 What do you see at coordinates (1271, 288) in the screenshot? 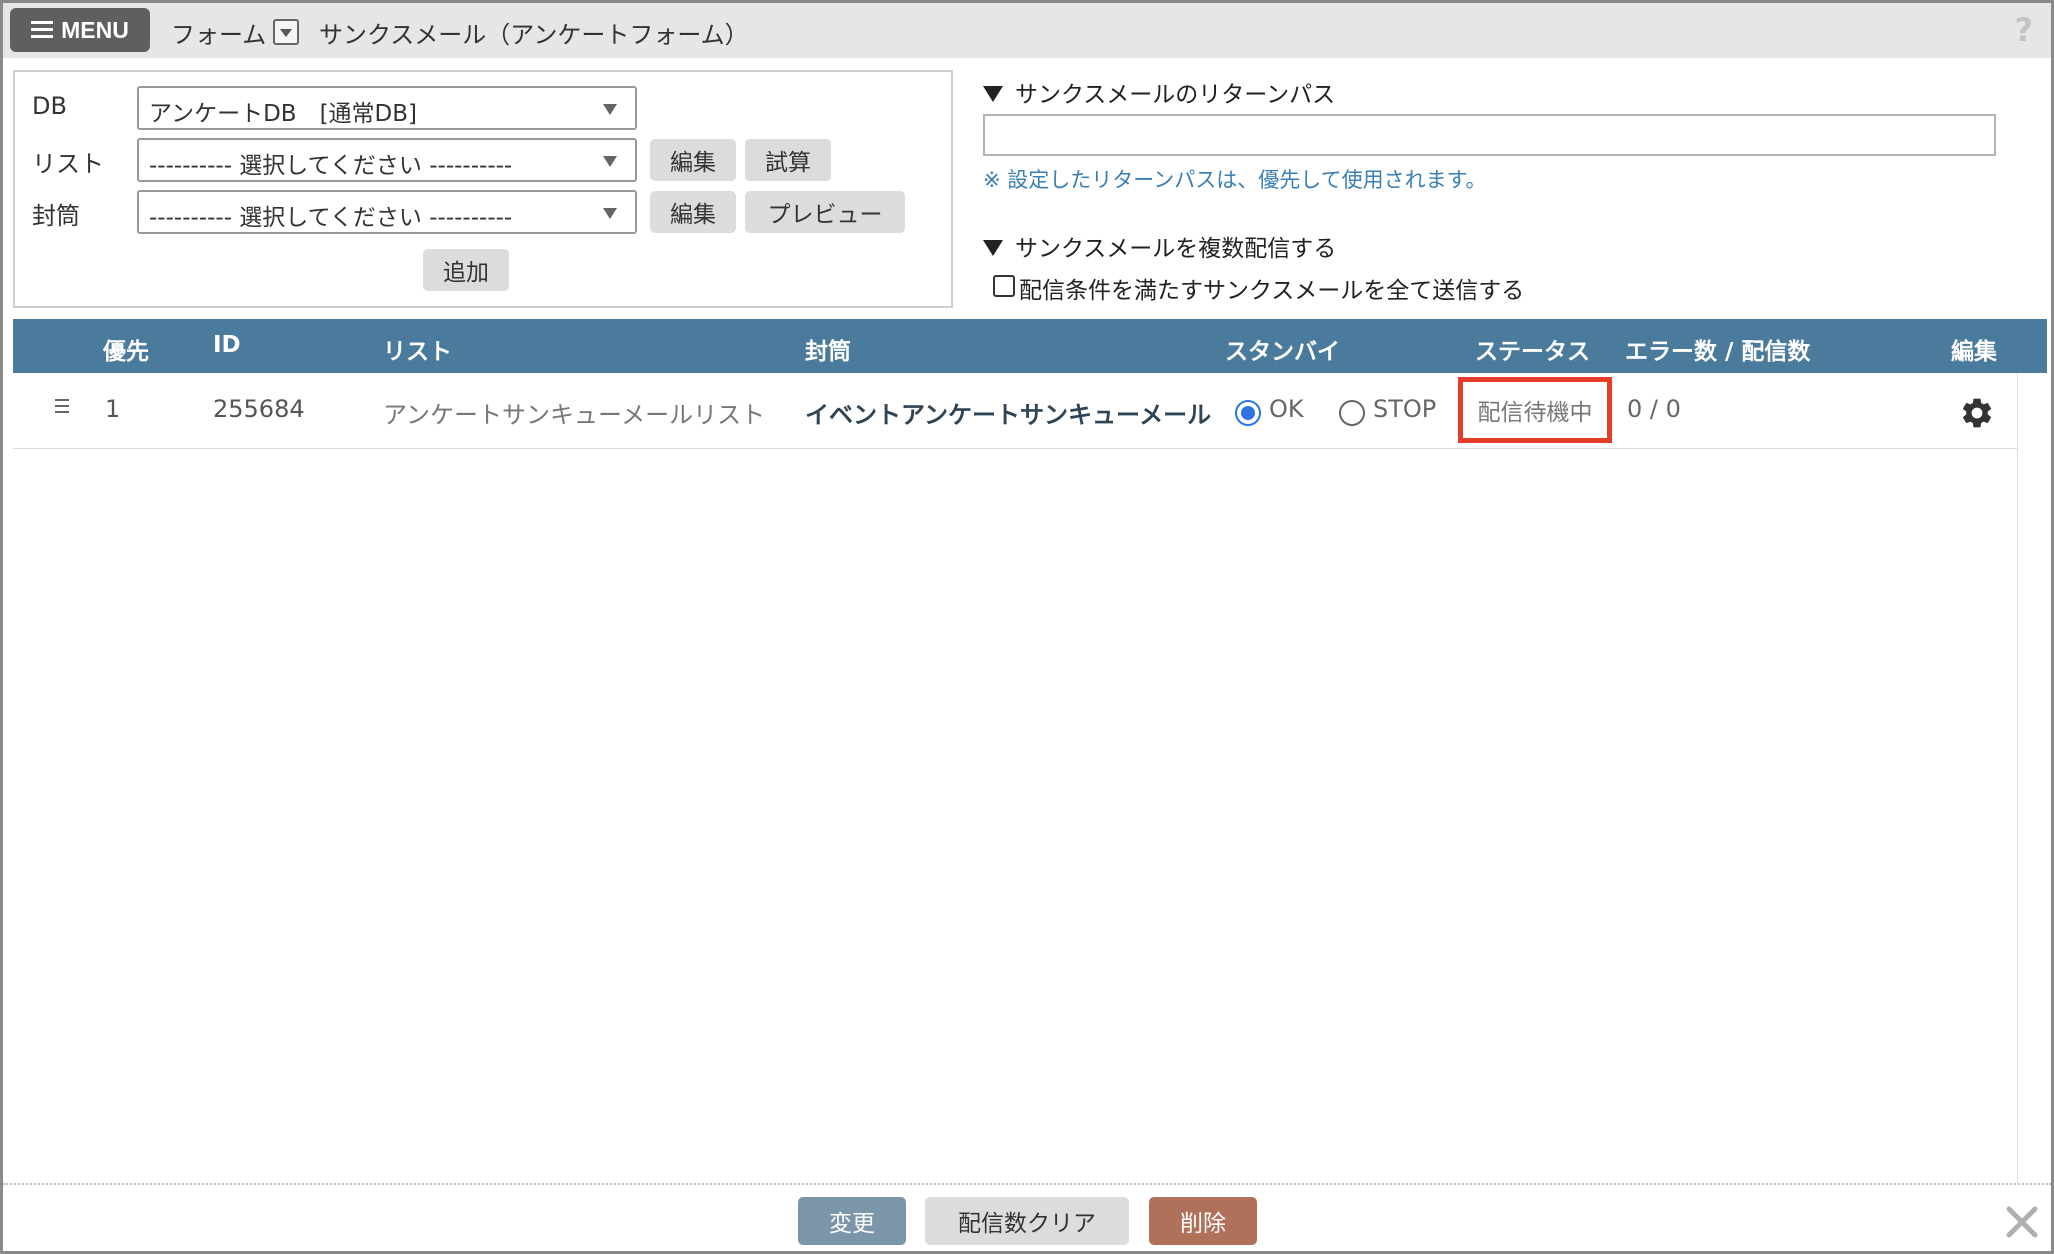
I see `send-all-checkbox-label: 配信条件を満たすサンクスメールを全て送信する` at bounding box center [1271, 288].